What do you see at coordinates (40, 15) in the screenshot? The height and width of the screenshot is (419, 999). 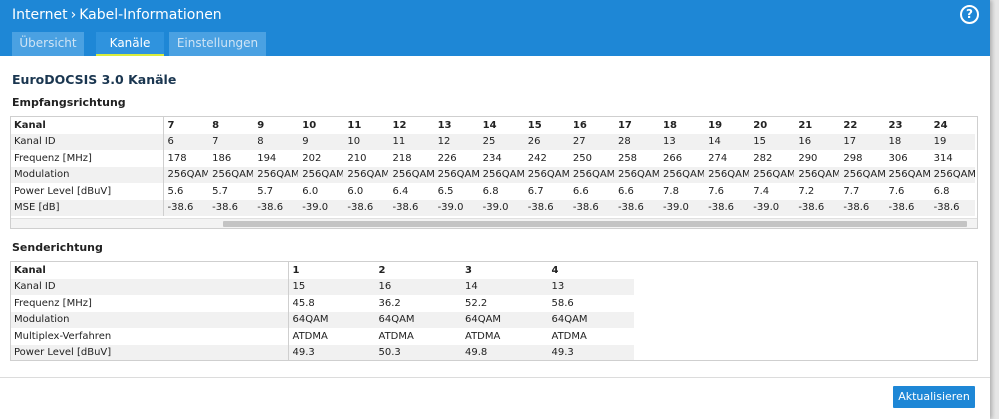 I see `breadcrumb-internet: Internet` at bounding box center [40, 15].